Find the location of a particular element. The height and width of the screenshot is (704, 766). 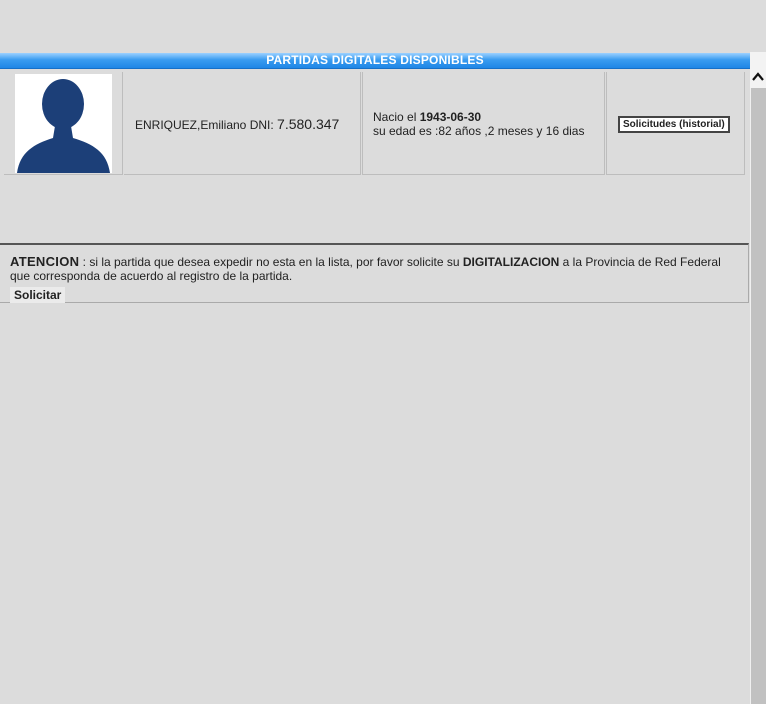

person-dni: 7.580.347 is located at coordinates (308, 124).